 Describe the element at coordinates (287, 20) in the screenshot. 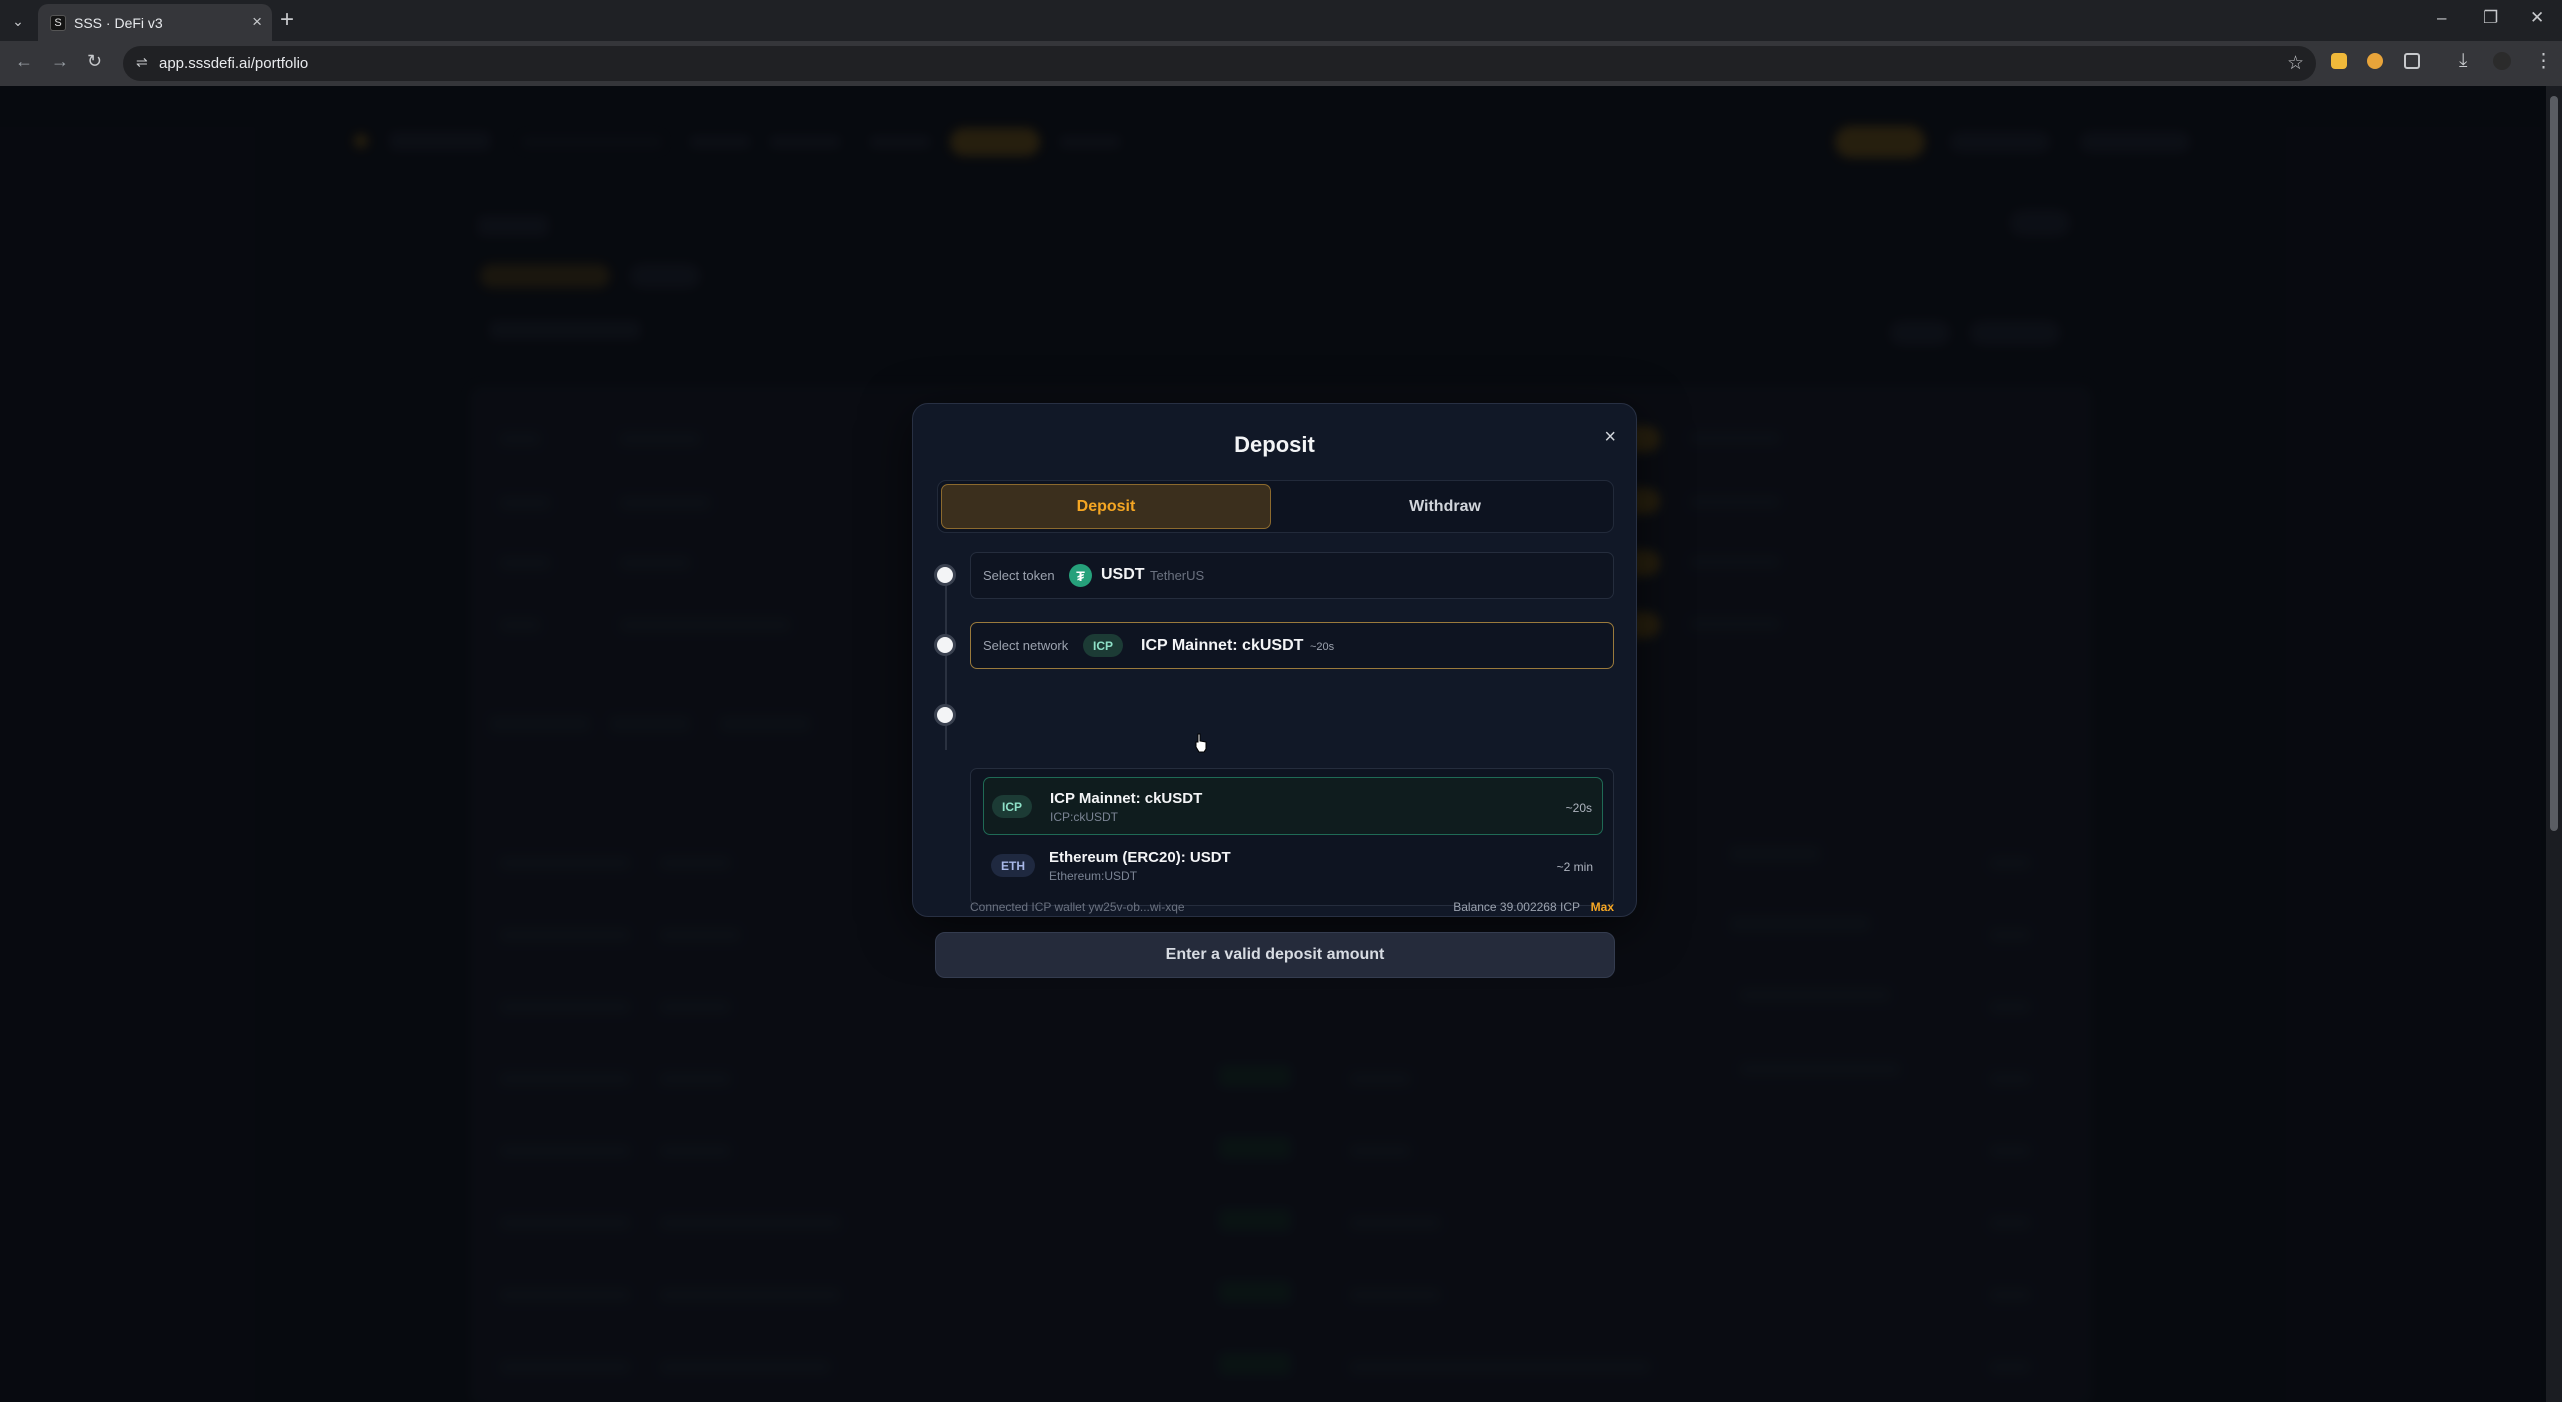

I see `new-tab-button: +` at that location.